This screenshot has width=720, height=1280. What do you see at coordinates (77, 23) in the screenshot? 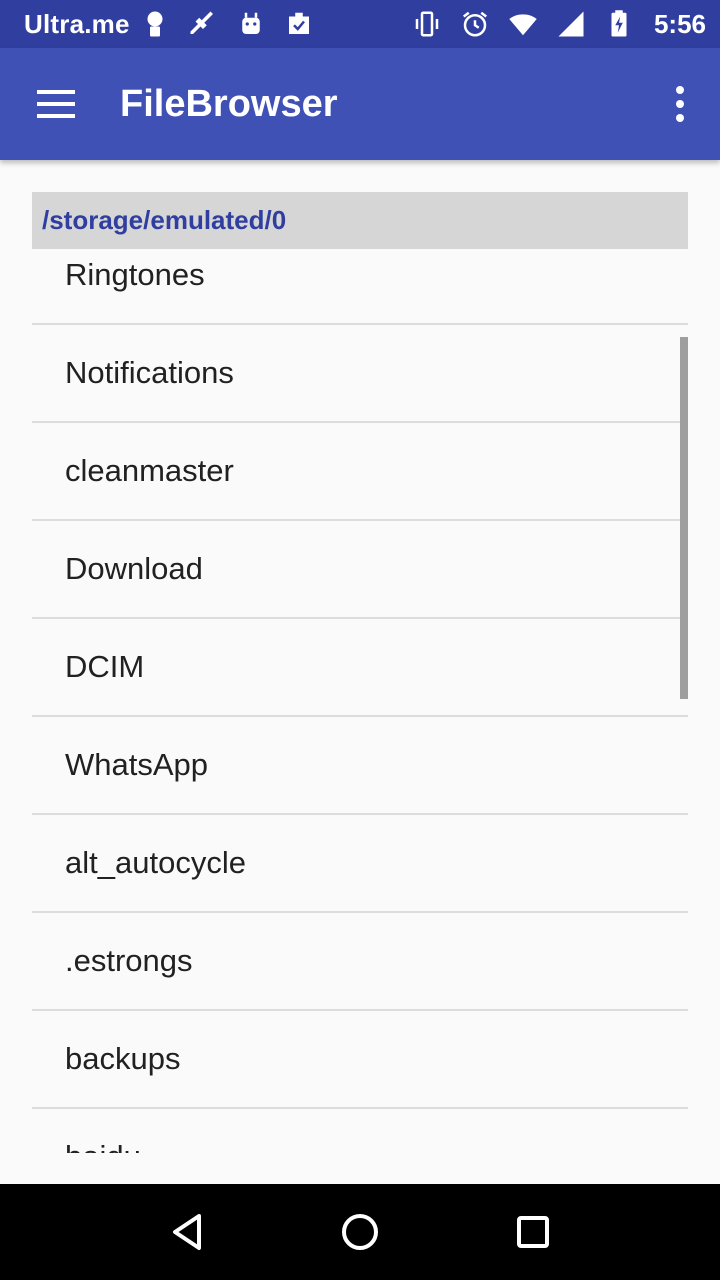
I see `carrier-label: Ultra.me` at bounding box center [77, 23].